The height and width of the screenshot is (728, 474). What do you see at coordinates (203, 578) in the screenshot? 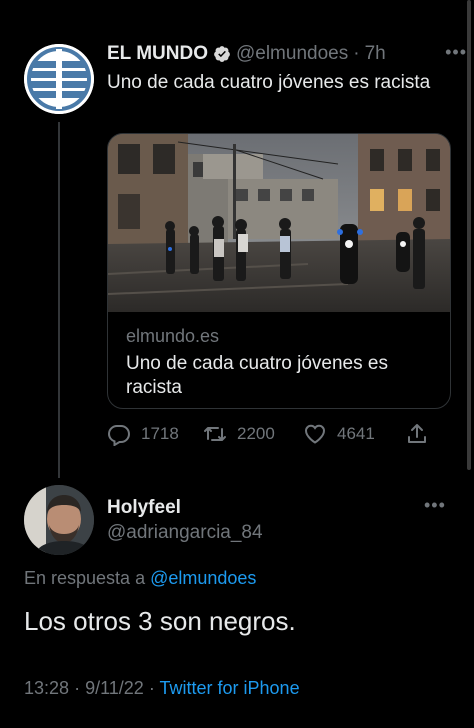
I see `reply-mention-link: @elmundoes` at bounding box center [203, 578].